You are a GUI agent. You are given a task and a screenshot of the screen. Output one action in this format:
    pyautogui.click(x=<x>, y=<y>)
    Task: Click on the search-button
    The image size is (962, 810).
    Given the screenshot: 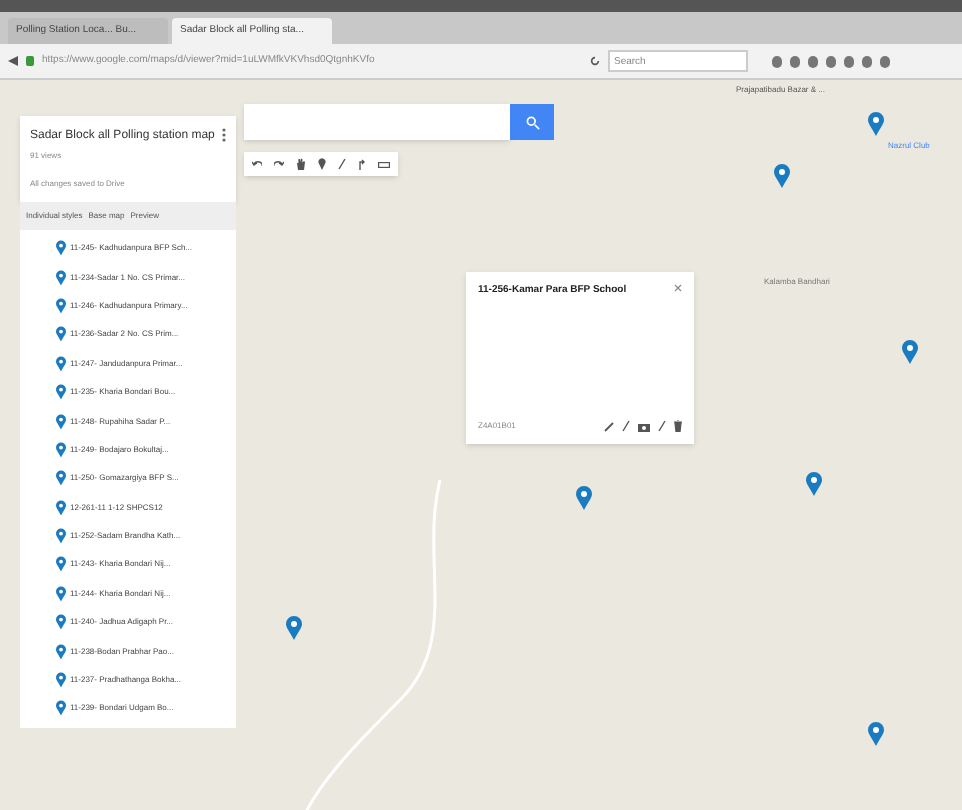 What is the action you would take?
    pyautogui.click(x=532, y=122)
    